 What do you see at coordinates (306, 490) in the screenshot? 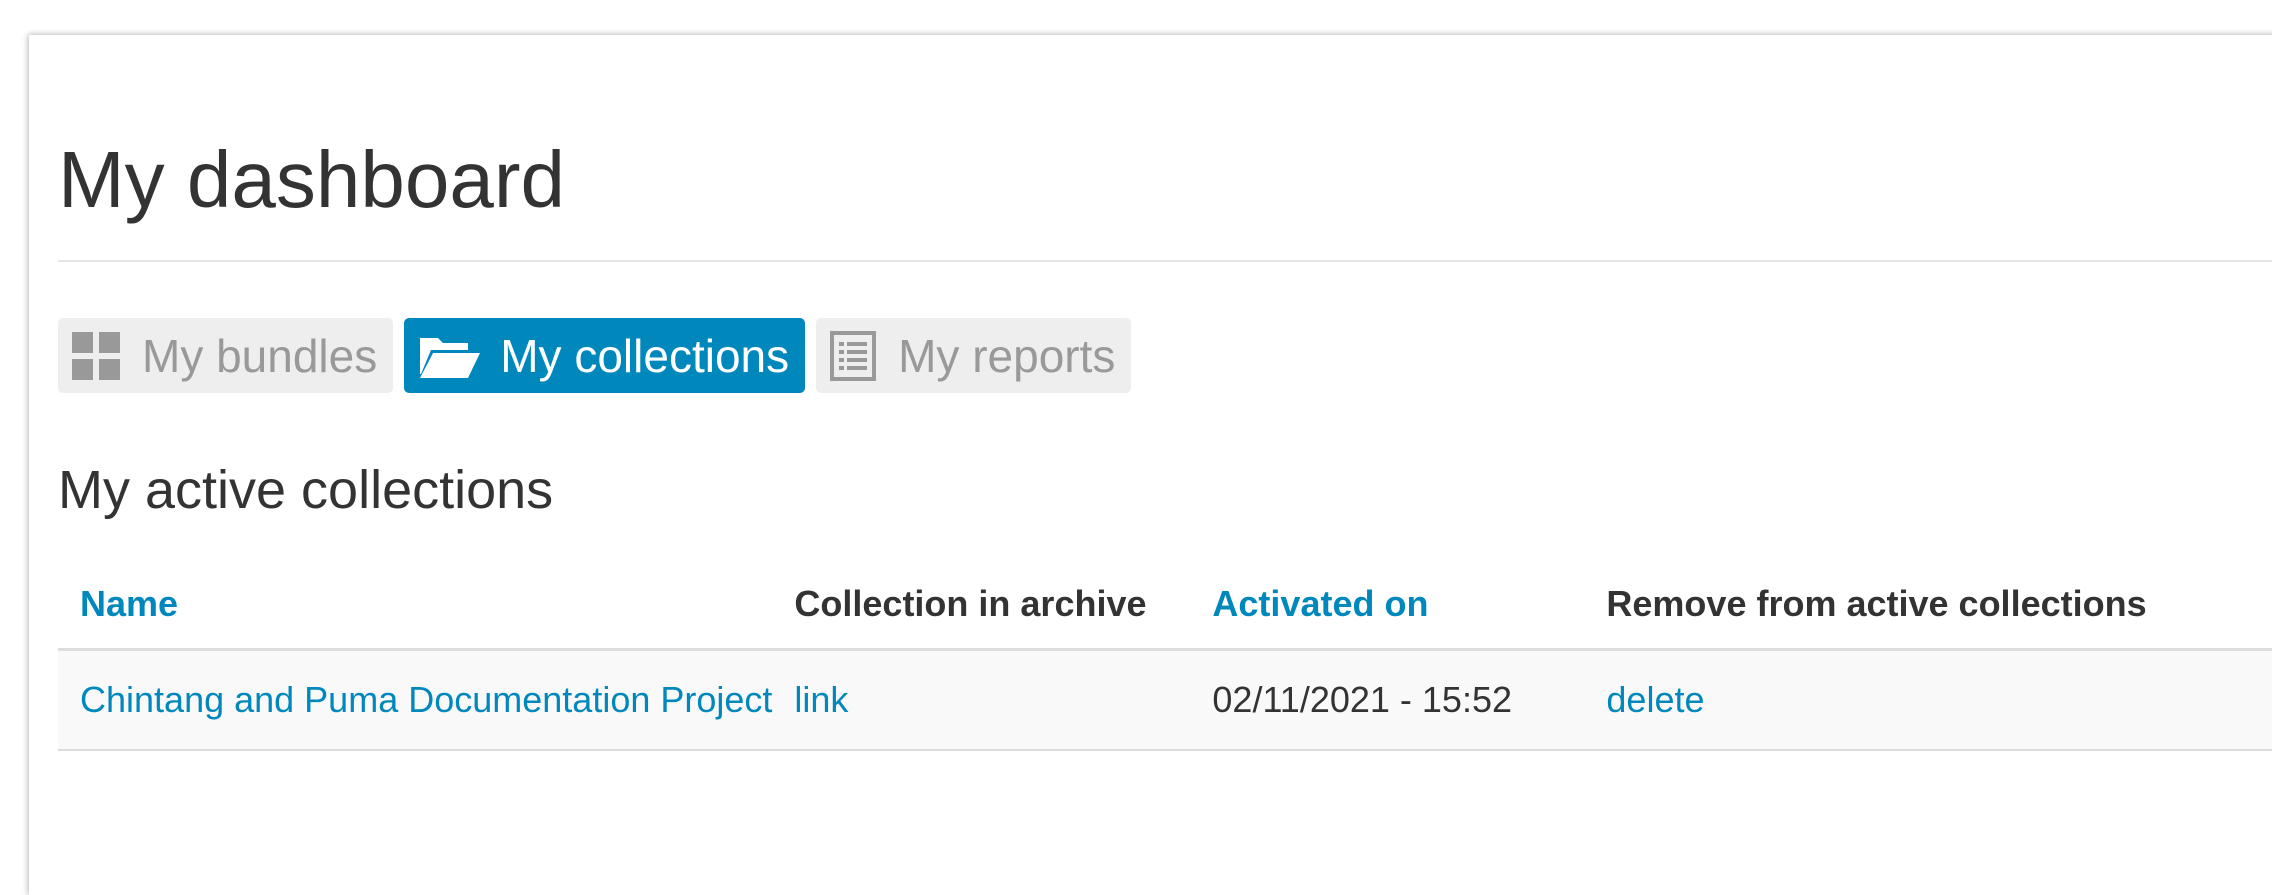
I see `section-title: My active collections` at bounding box center [306, 490].